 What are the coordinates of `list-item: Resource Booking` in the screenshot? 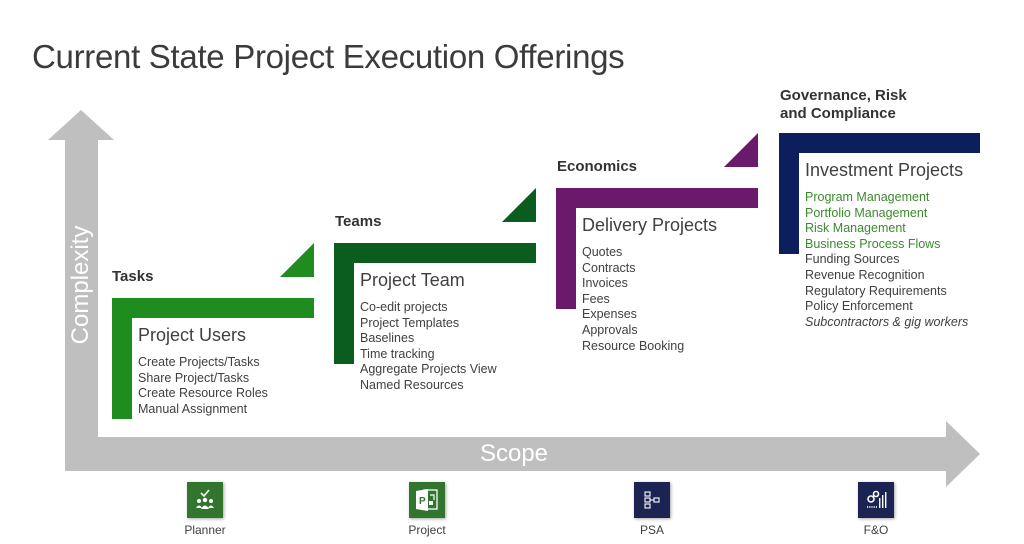 It's located at (633, 345).